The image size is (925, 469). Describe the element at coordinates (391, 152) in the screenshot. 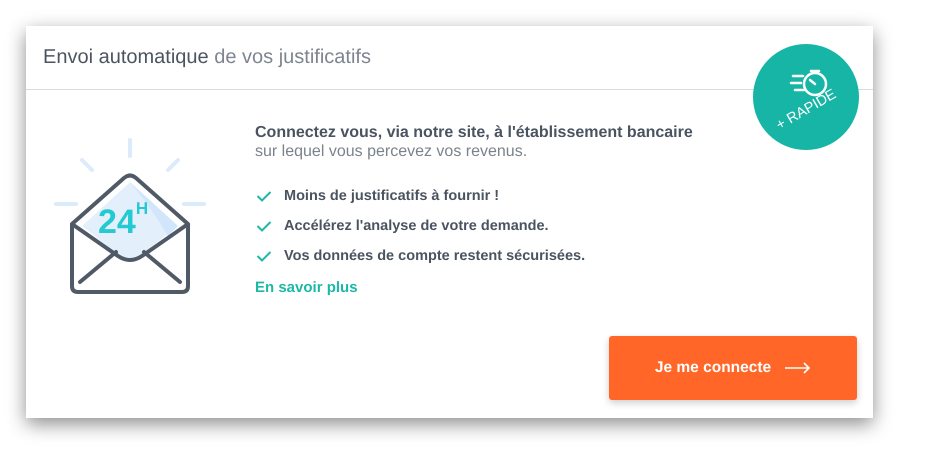

I see `intro-text: sur lequel vous percevez vos revenus.` at that location.